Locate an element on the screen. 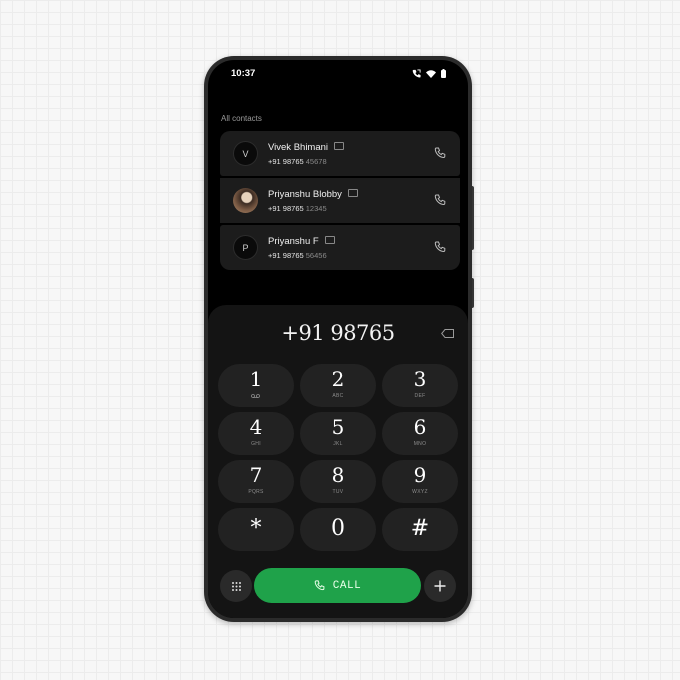  call-label: CALL is located at coordinates (347, 585).